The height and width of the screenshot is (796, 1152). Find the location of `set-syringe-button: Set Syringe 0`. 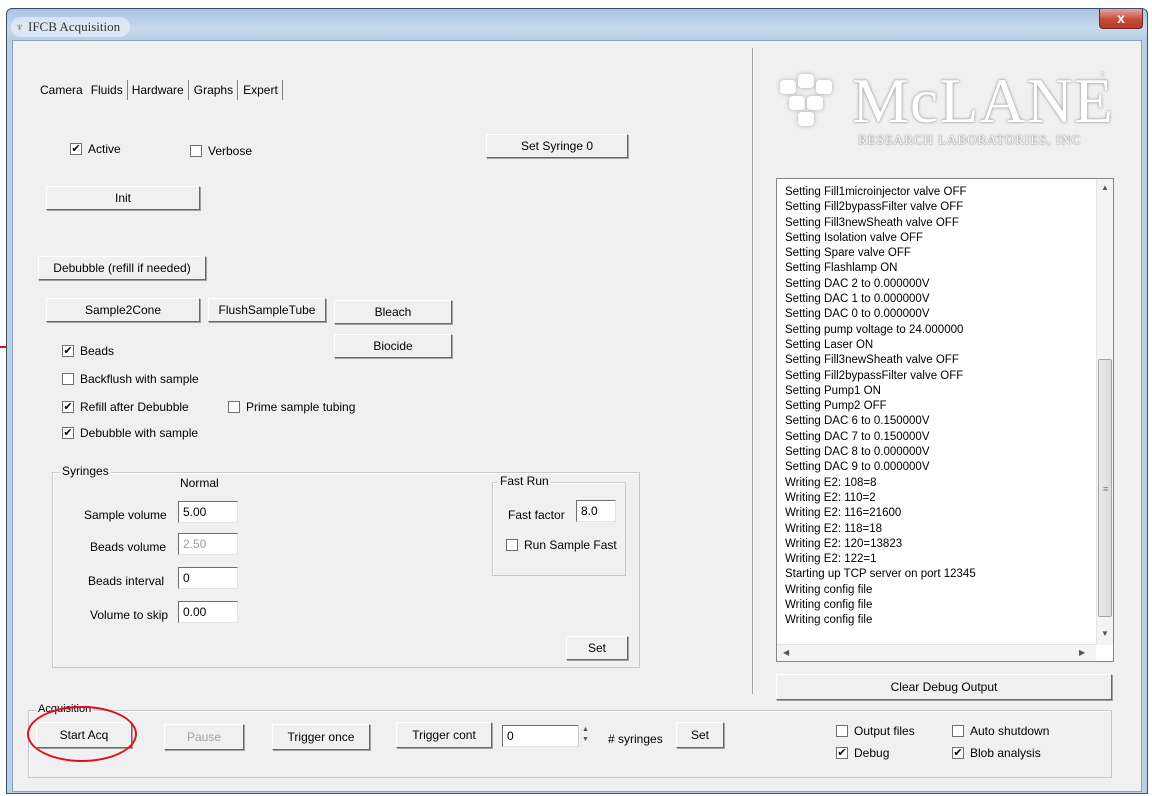

set-syringe-button: Set Syringe 0 is located at coordinates (557, 146).